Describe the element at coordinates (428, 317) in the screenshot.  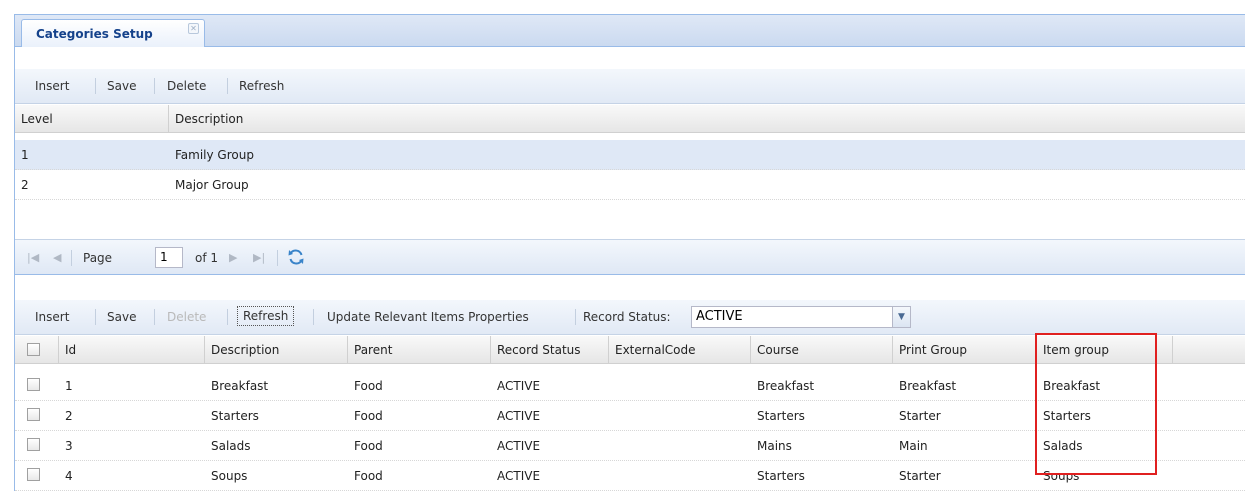
I see `update-relevant-items-button: Update Relevant Items Properties` at that location.